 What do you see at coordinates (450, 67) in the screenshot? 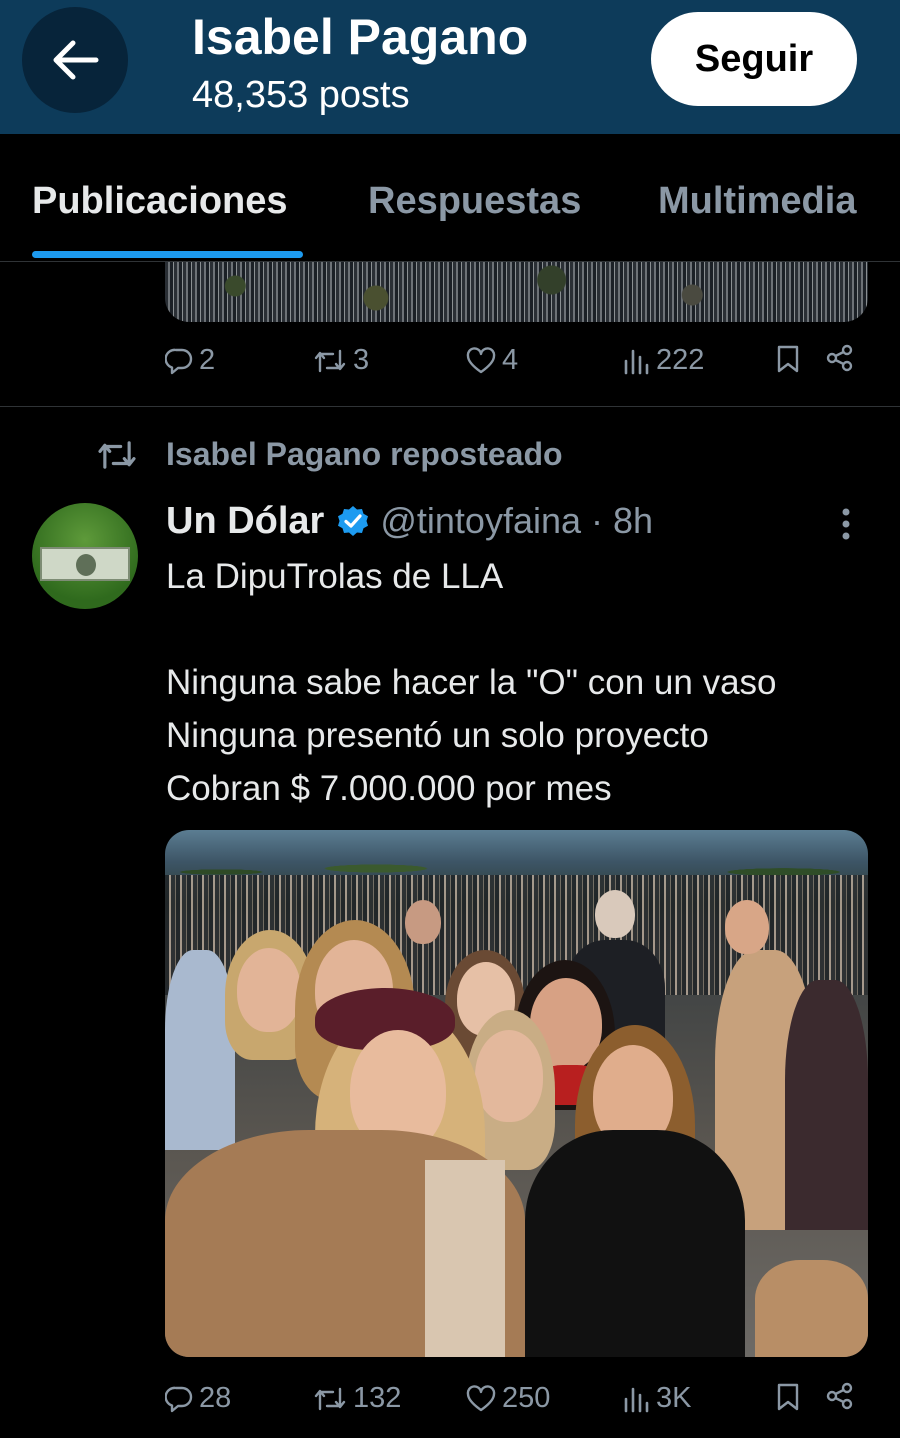
I see `profile-header: Isabel Pagano 48,353 posts Seguir` at bounding box center [450, 67].